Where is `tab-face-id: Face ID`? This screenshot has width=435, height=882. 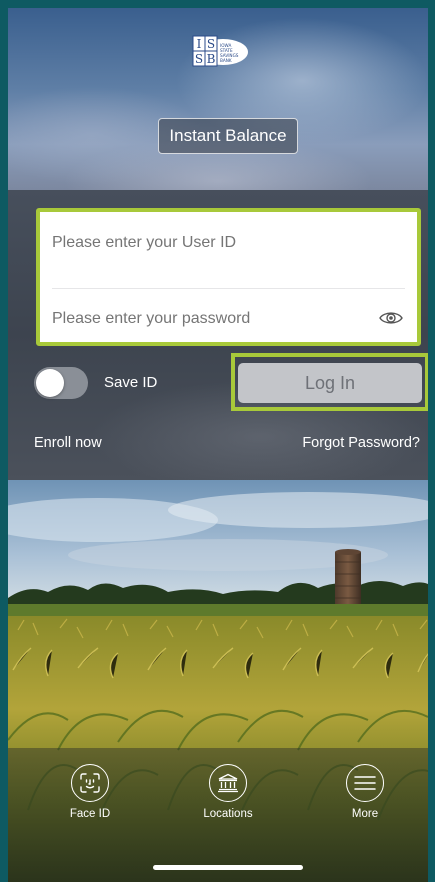 tab-face-id: Face ID is located at coordinates (90, 792).